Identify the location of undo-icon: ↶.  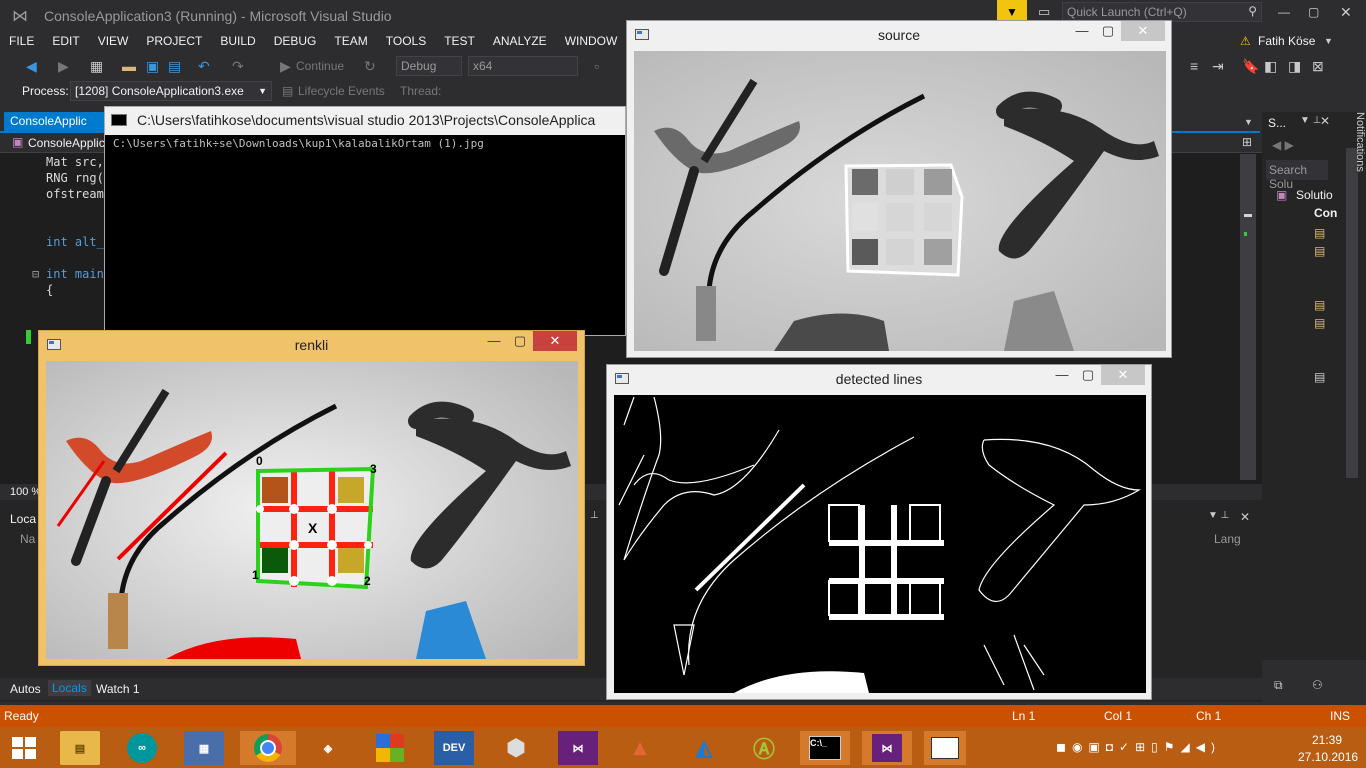
(204, 66).